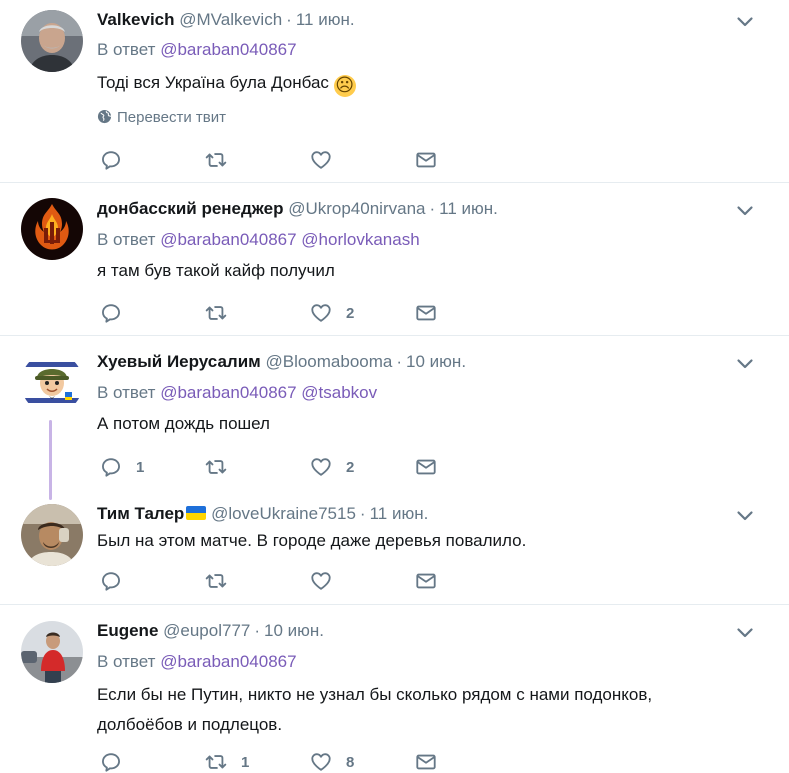 This screenshot has height=773, width=789. I want to click on globe-icon, so click(104, 116).